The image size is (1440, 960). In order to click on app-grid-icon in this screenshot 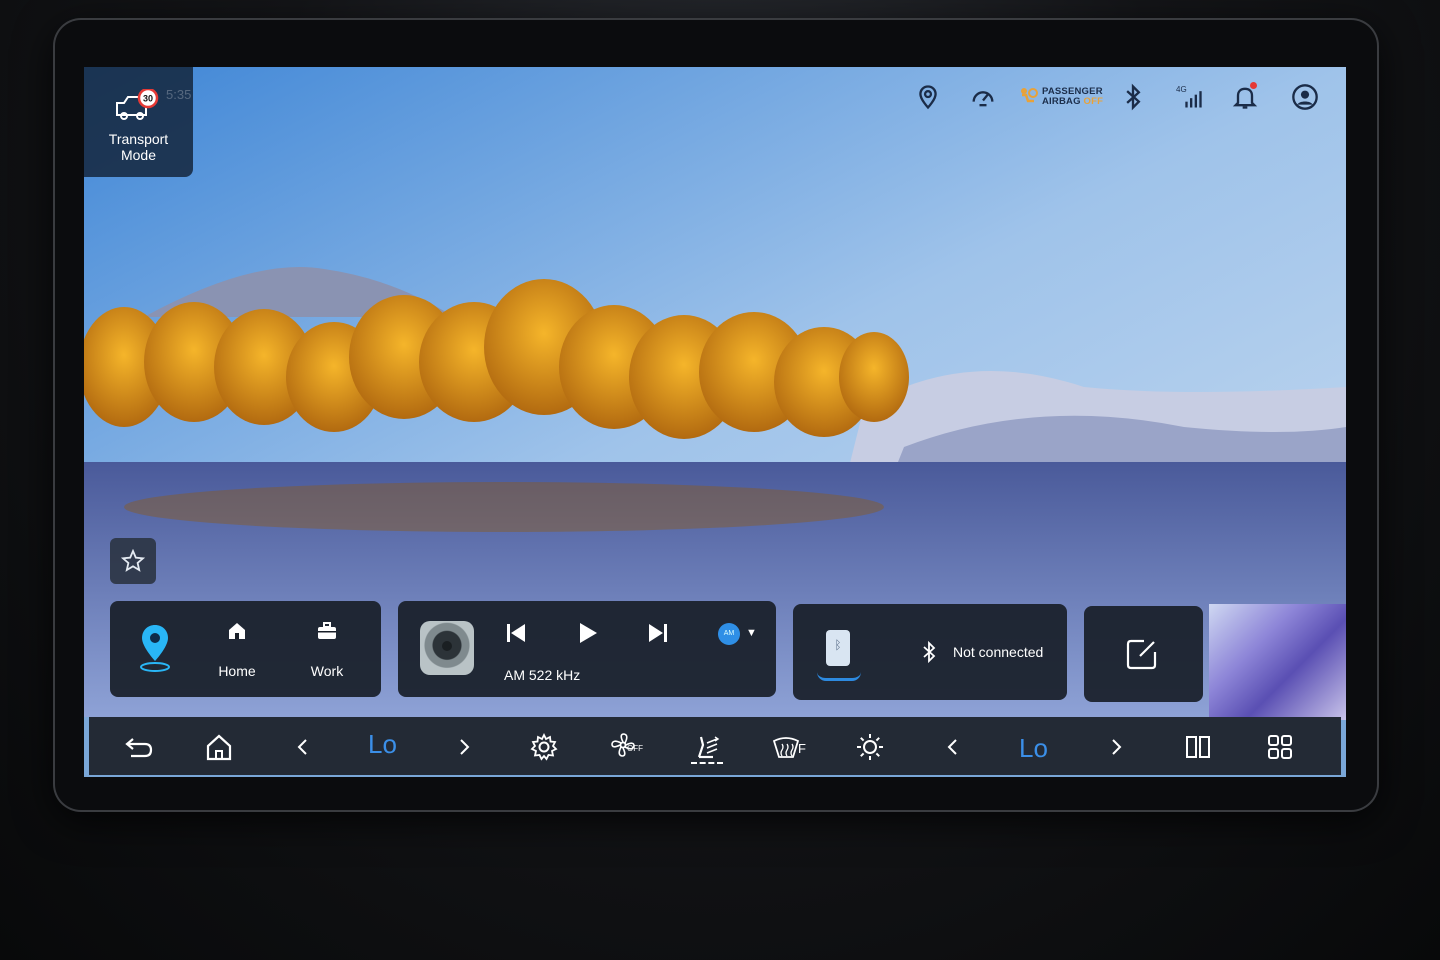, I will do `click(1280, 747)`.